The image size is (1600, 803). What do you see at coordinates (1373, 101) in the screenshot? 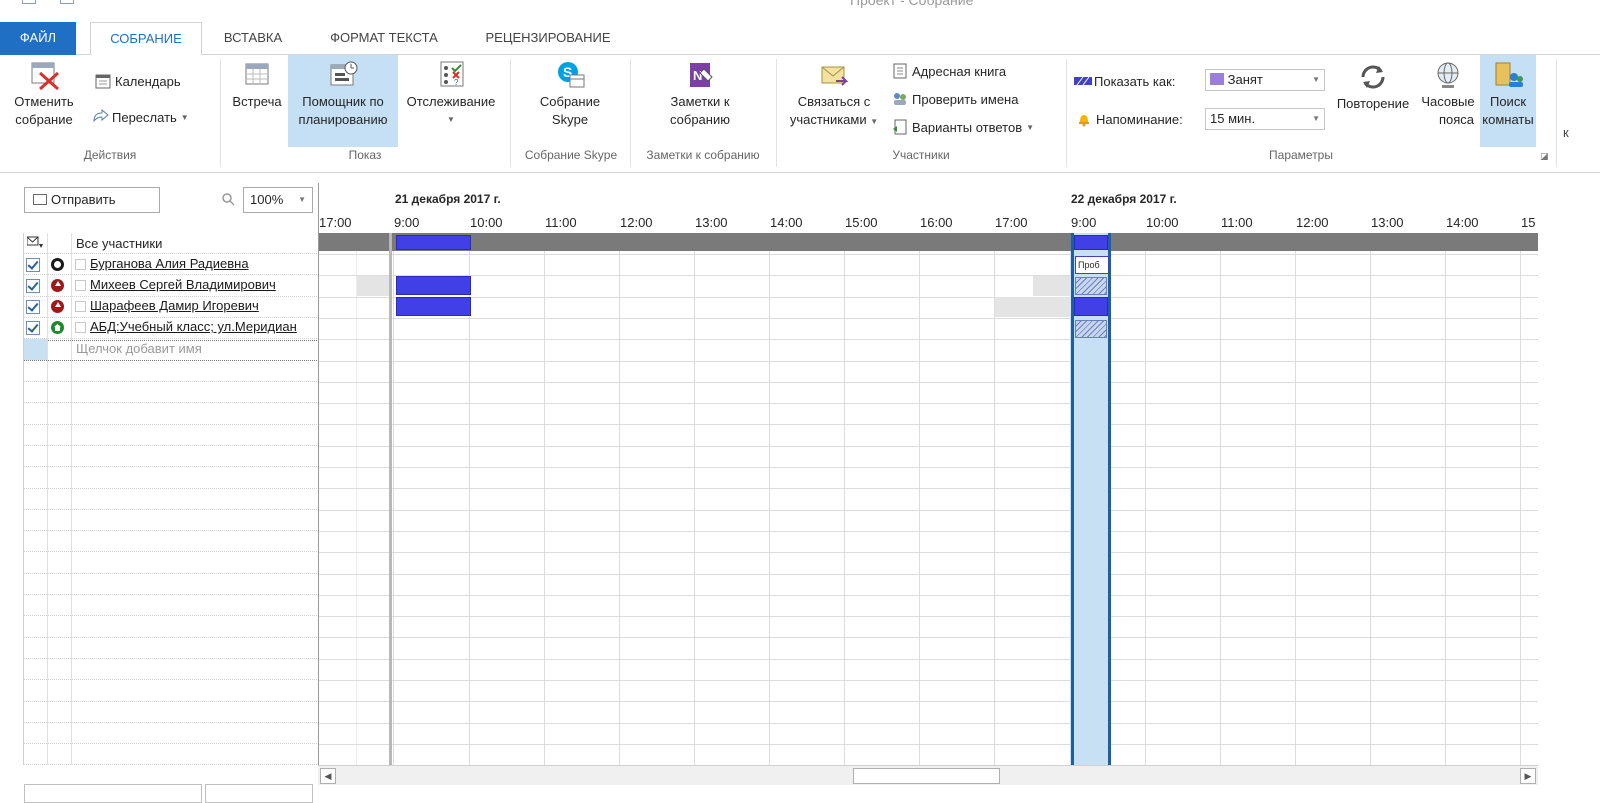
I see `recurrence-button: Повторение` at bounding box center [1373, 101].